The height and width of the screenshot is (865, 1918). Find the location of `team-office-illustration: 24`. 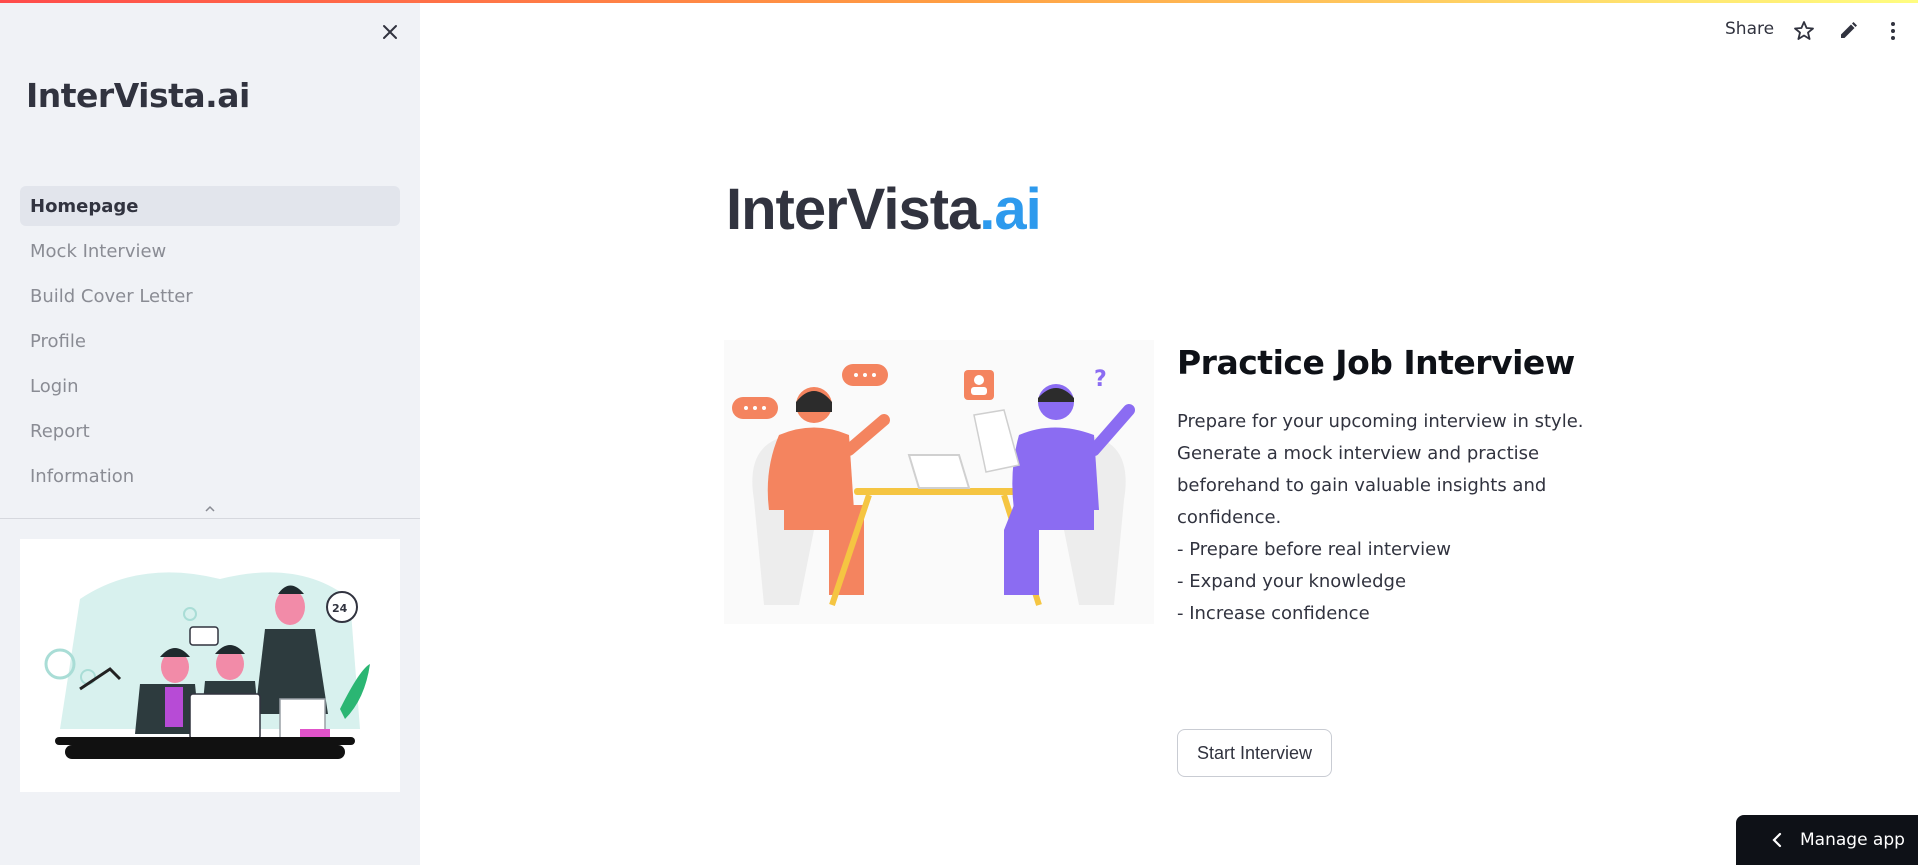

team-office-illustration: 24 is located at coordinates (210, 665).